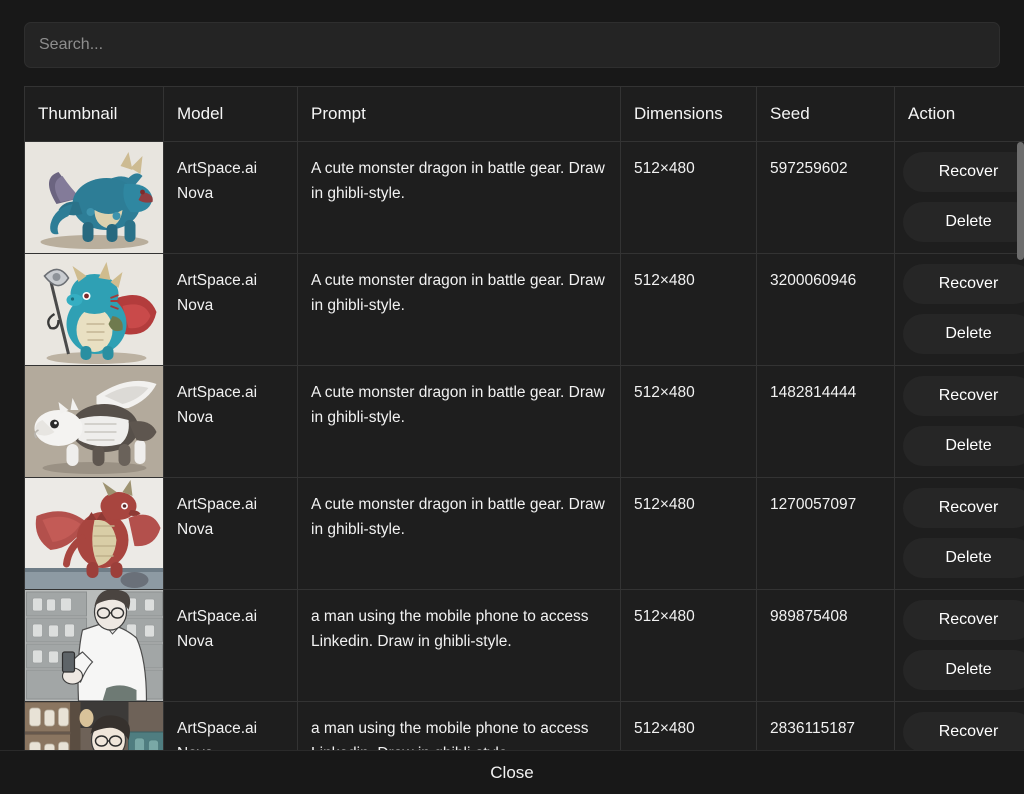 Image resolution: width=1024 pixels, height=794 pixels. Describe the element at coordinates (825, 114) in the screenshot. I see `column-header-seed: Seed` at that location.